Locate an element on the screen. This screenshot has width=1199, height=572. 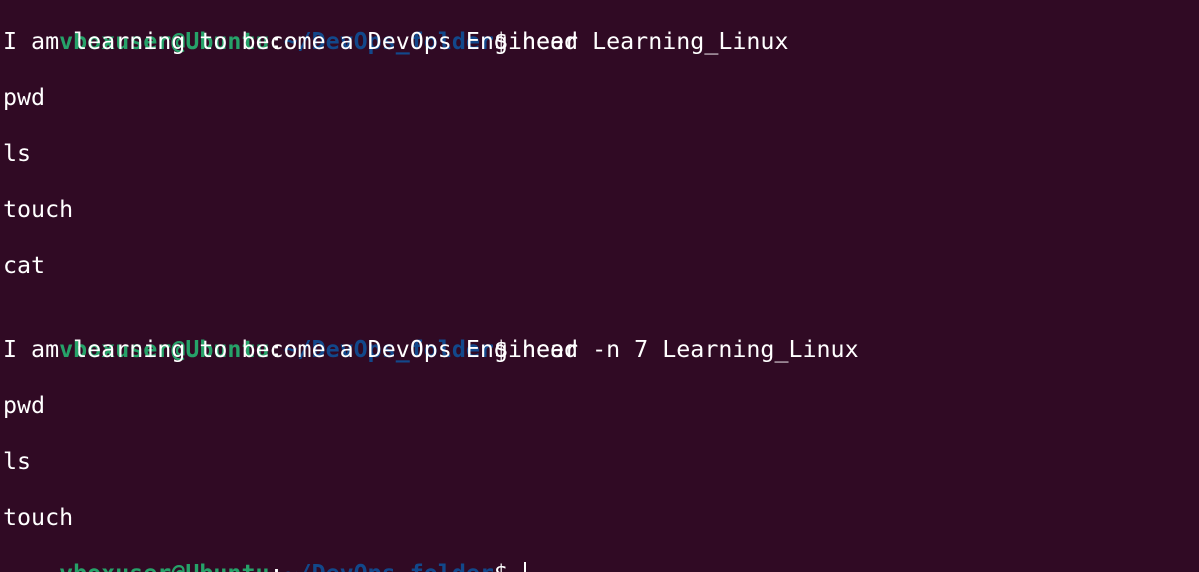
text-cursor is located at coordinates (524, 567).